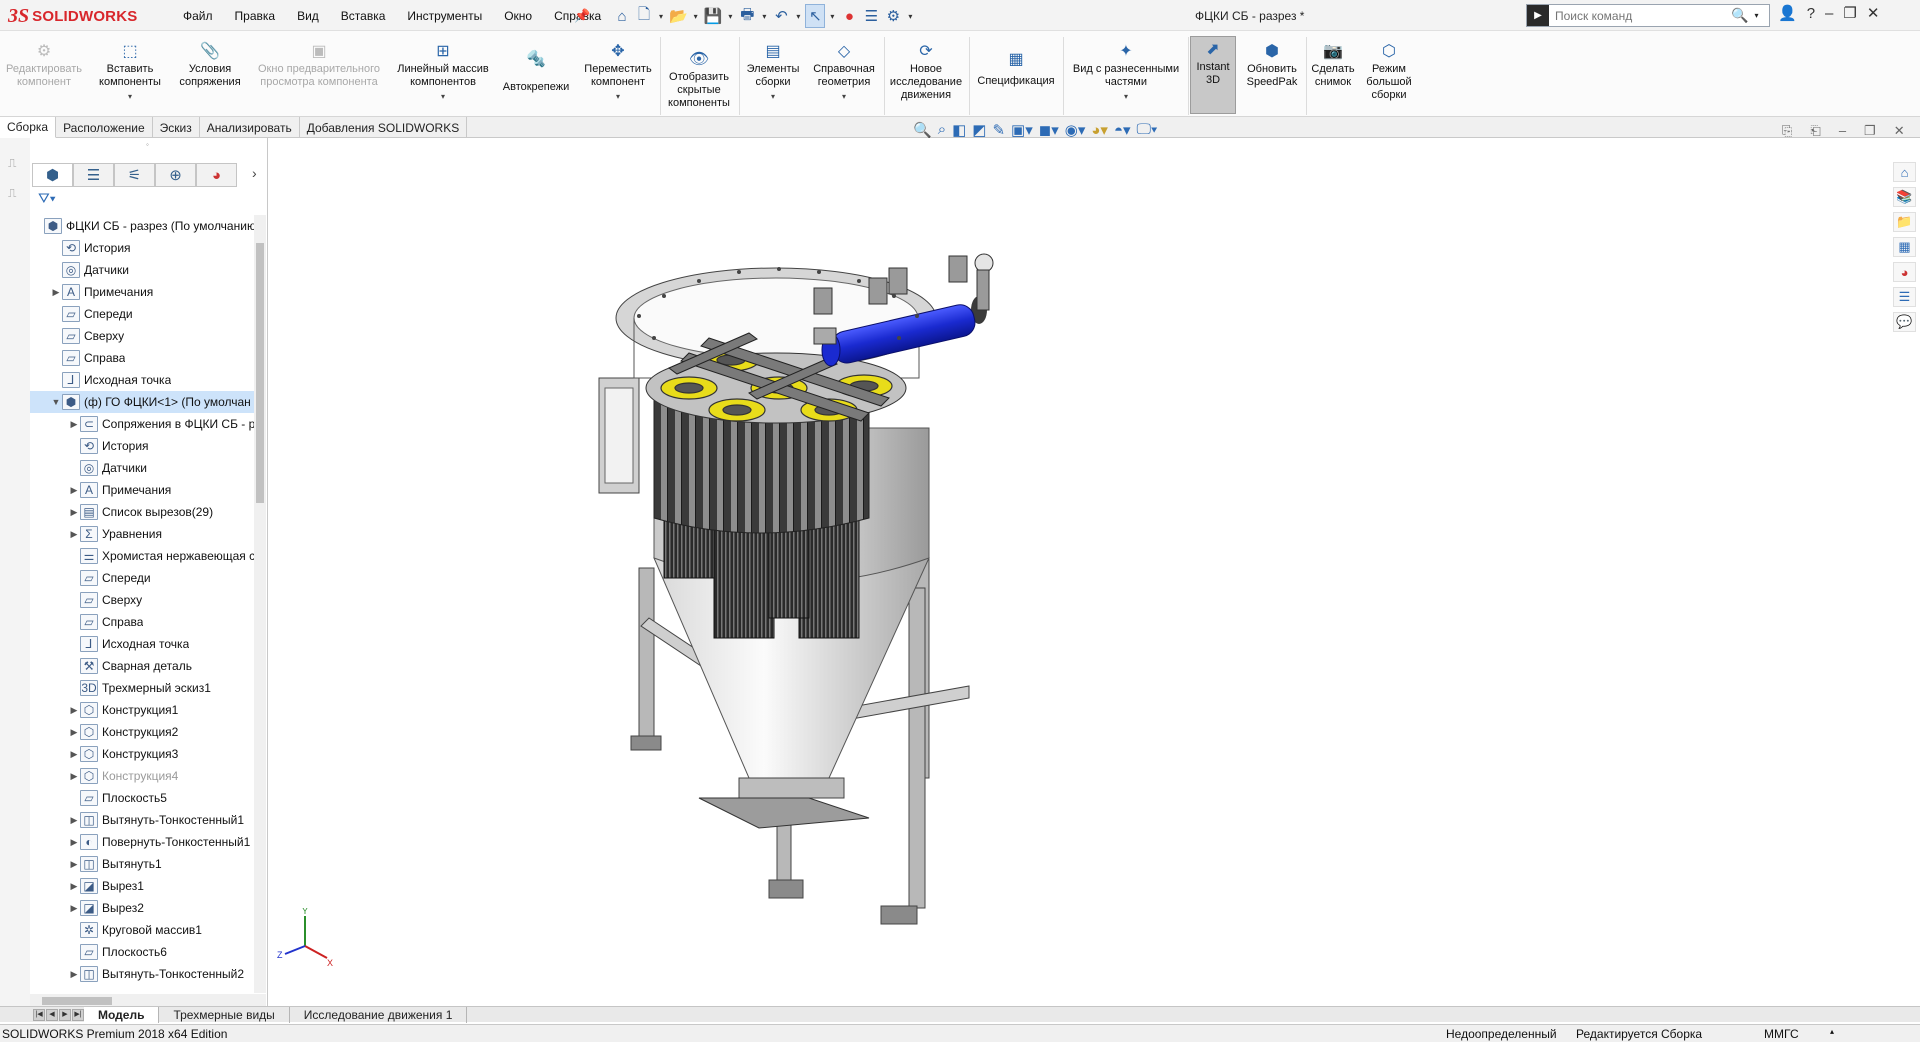  I want to click on display-manager-tab-icon: ◕, so click(216, 175).